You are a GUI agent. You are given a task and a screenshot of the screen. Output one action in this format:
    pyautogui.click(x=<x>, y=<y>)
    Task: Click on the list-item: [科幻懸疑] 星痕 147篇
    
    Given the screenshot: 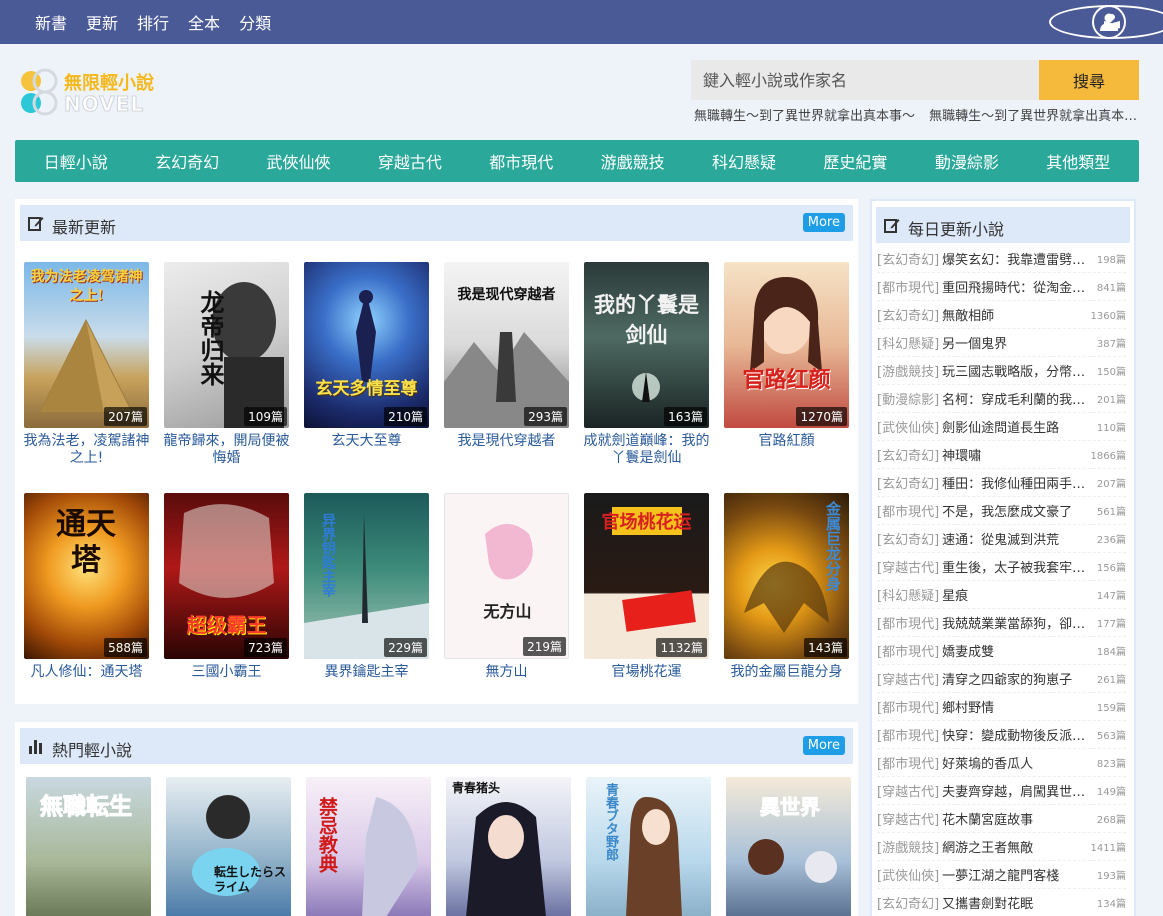 What is the action you would take?
    pyautogui.click(x=1001, y=595)
    